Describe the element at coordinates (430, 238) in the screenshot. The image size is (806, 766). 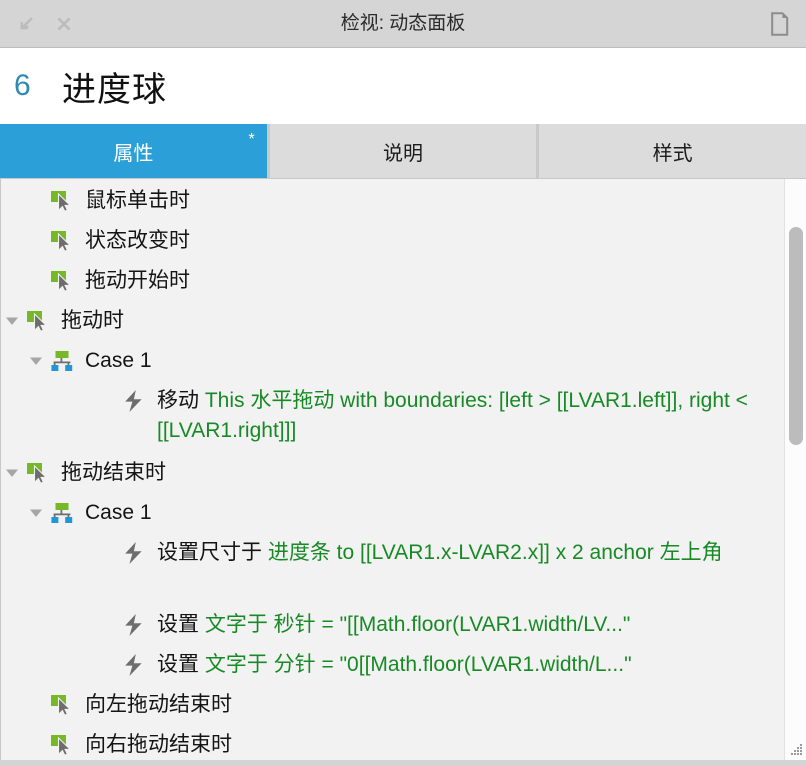
I see `tree-row-text: 状态改变时` at that location.